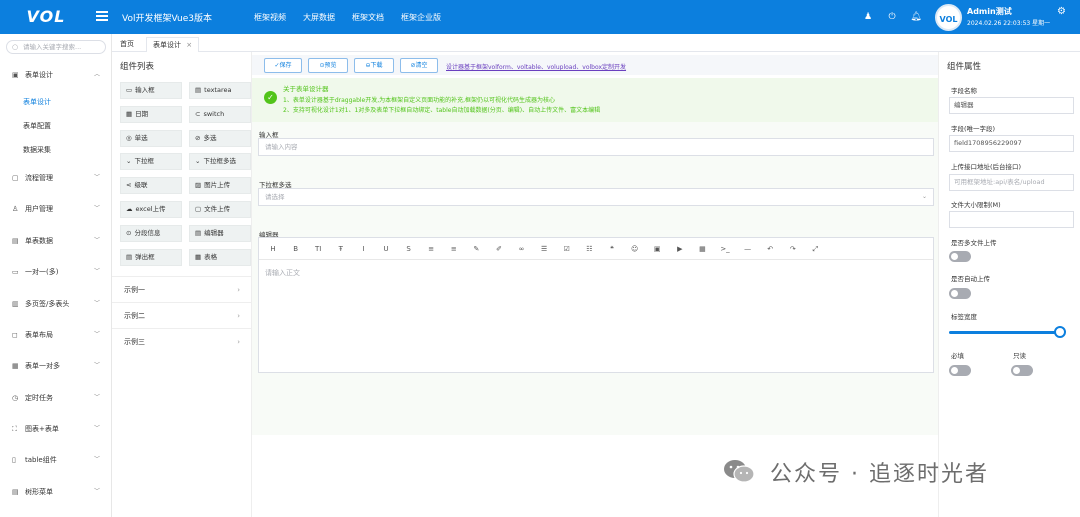  I want to click on sidebar-subitem-1: 表单设计, so click(37, 102).